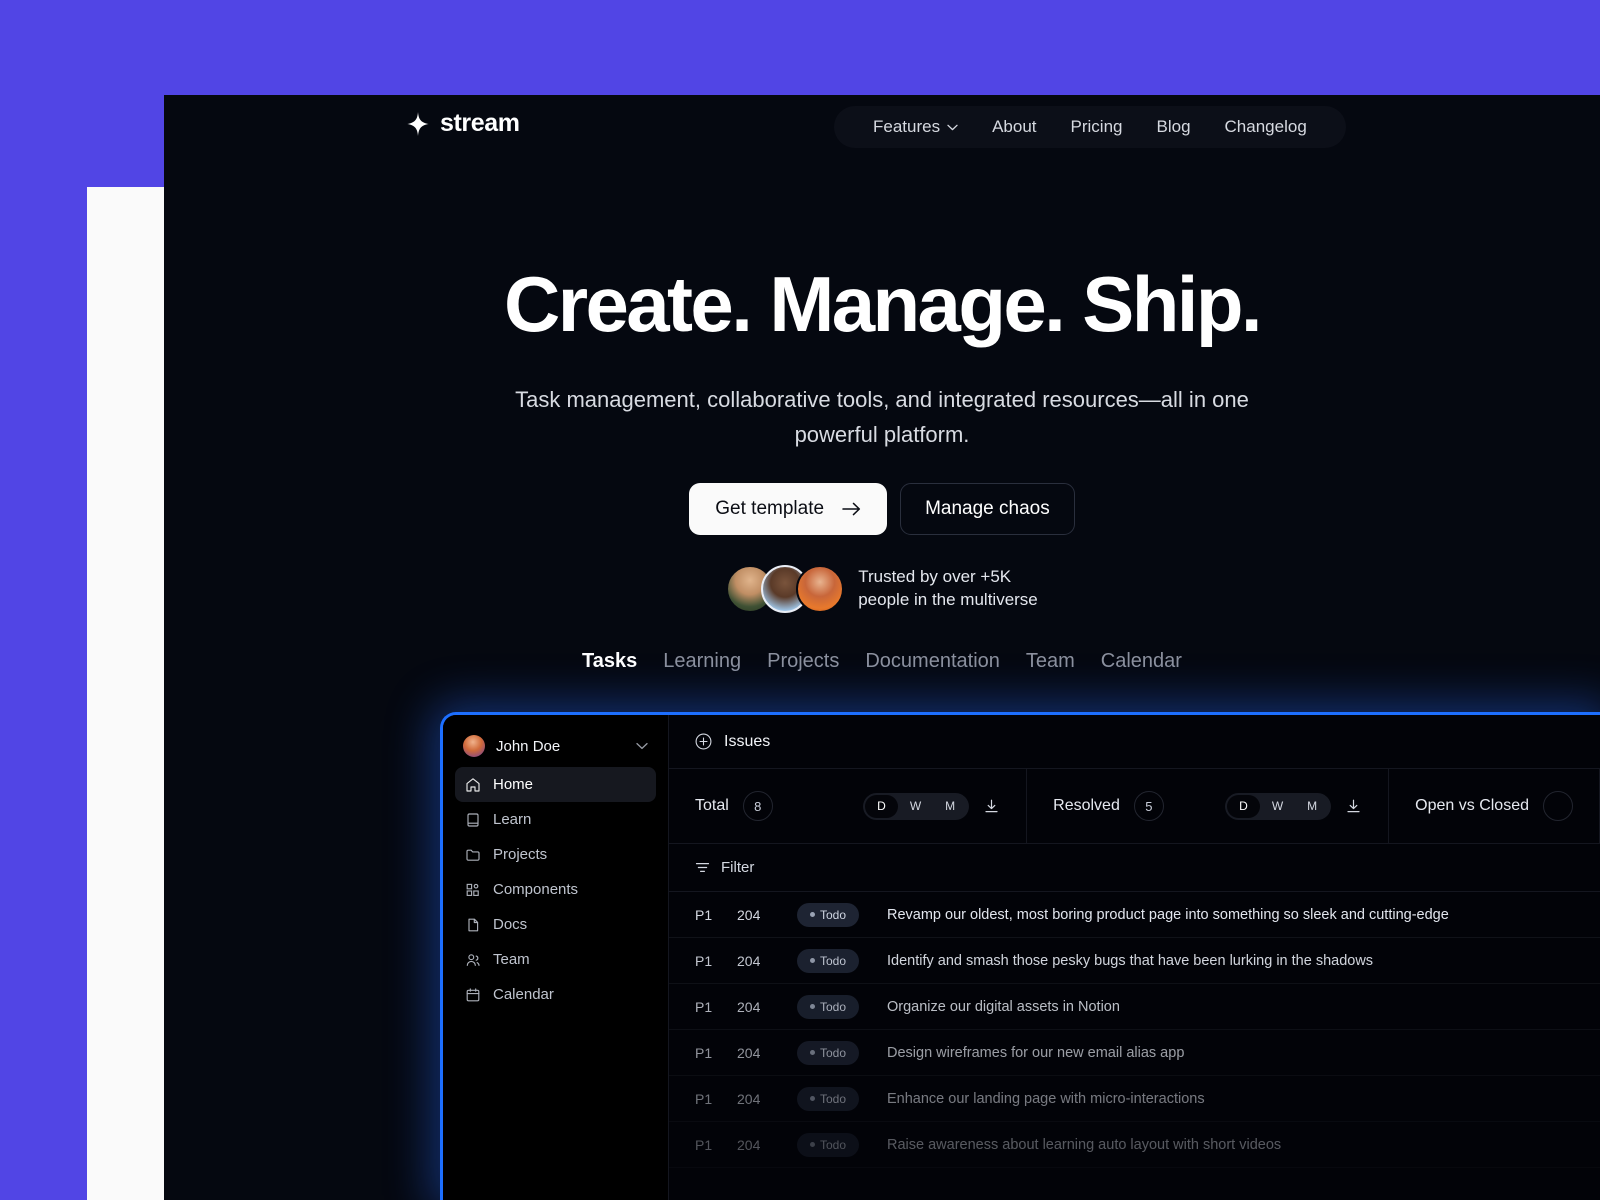  I want to click on tab-team: Team, so click(1050, 661).